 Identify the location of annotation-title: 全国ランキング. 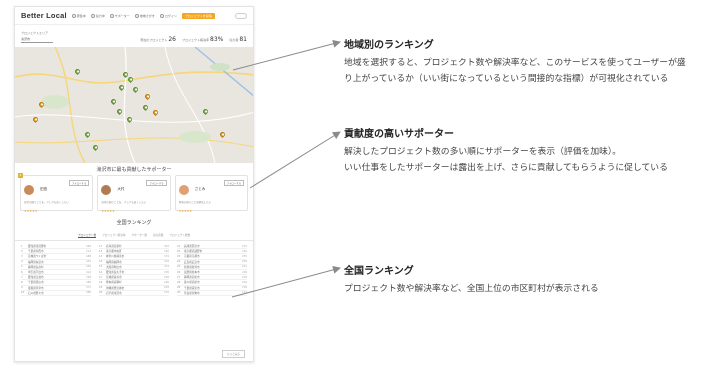
(379, 271).